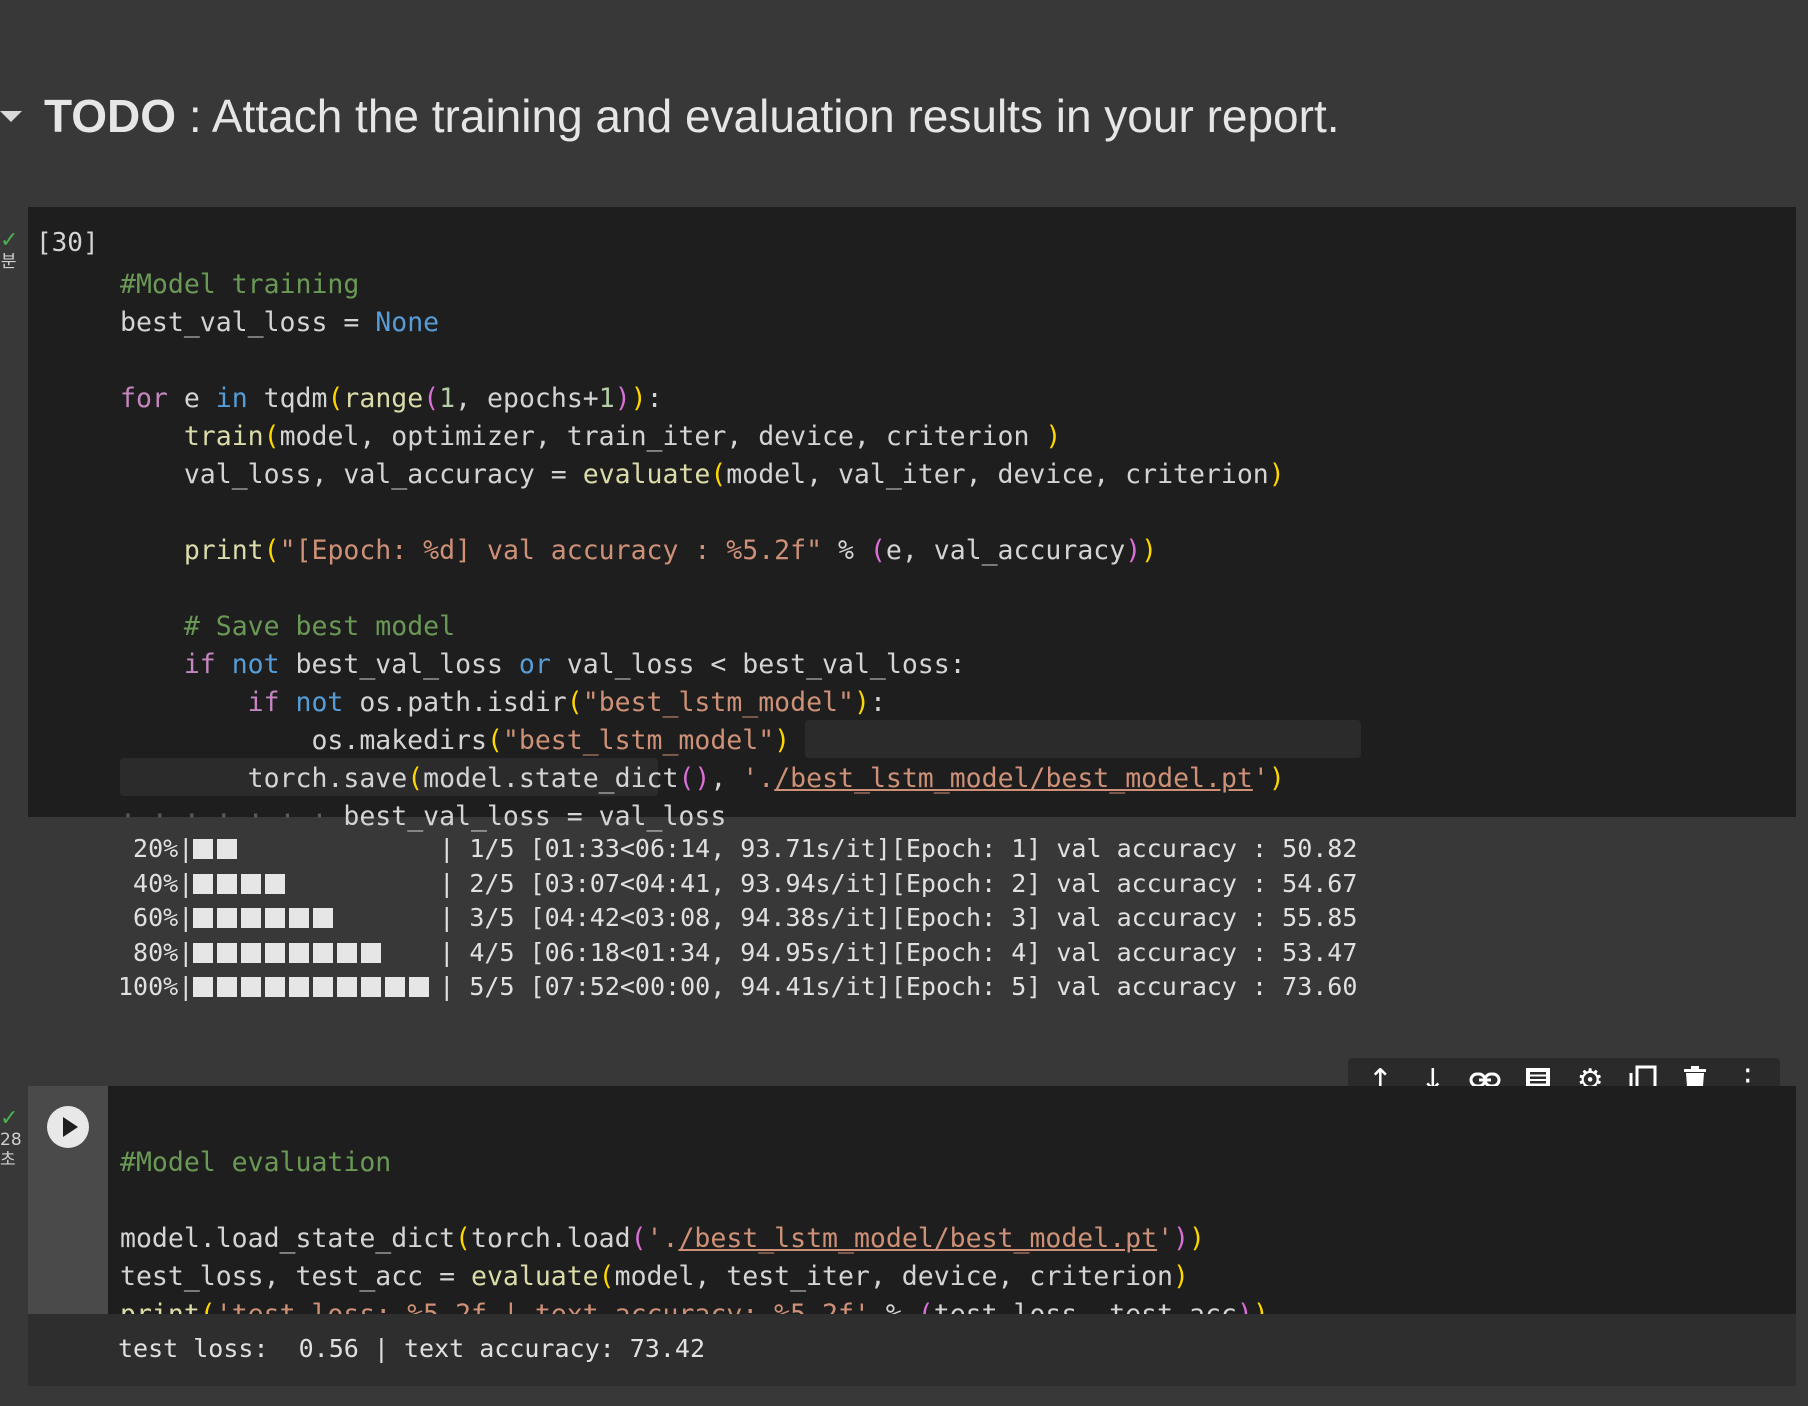  I want to click on code-token: val_loss < best_val_loss:, so click(758, 664).